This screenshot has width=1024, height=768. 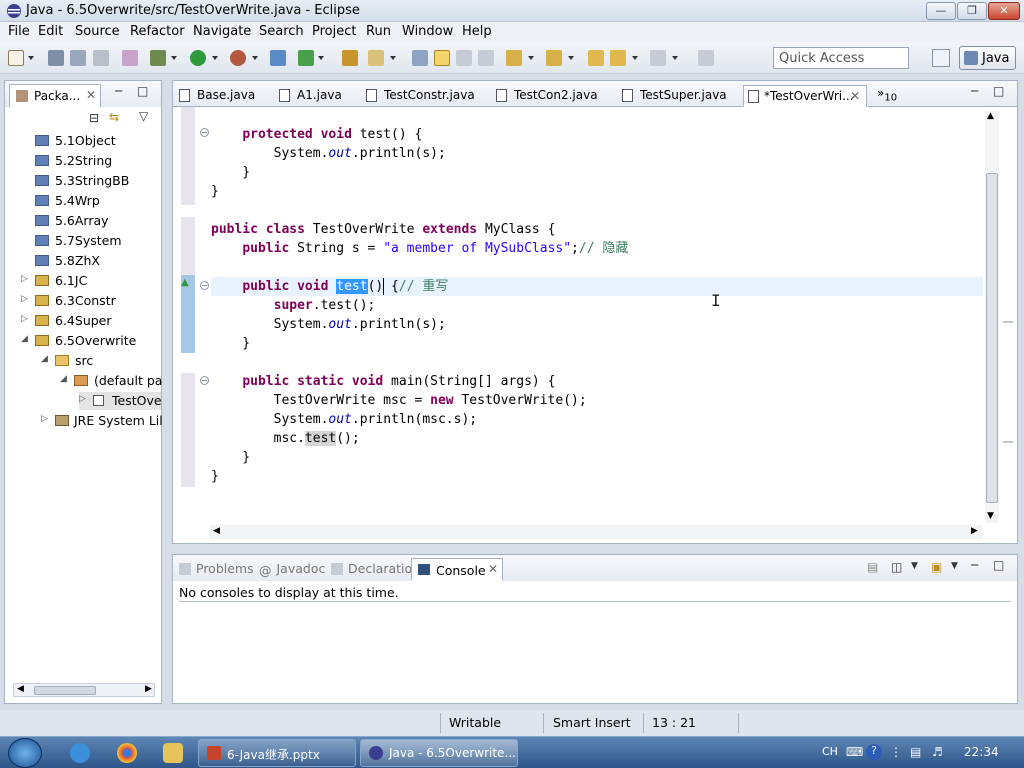 I want to click on tab-declaration: Declaration, so click(x=375, y=568).